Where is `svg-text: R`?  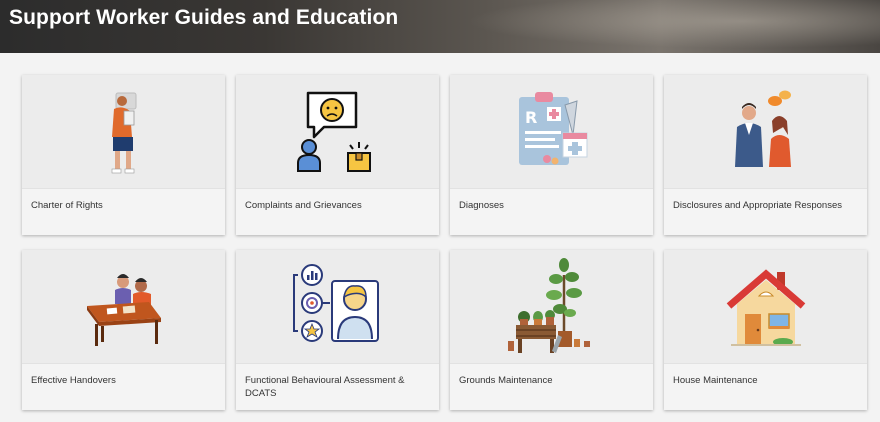
svg-text: R is located at coordinates (531, 117).